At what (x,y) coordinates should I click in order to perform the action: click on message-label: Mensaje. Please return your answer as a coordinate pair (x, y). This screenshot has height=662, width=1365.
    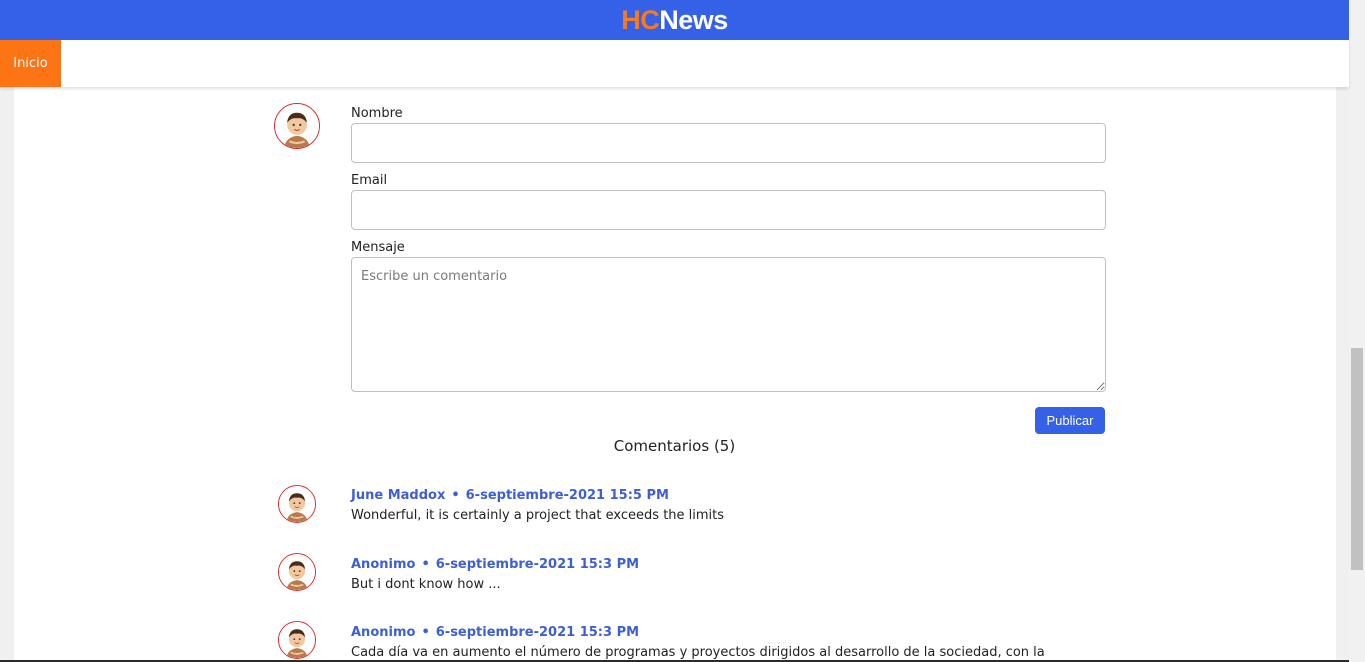
    Looking at the image, I should click on (378, 247).